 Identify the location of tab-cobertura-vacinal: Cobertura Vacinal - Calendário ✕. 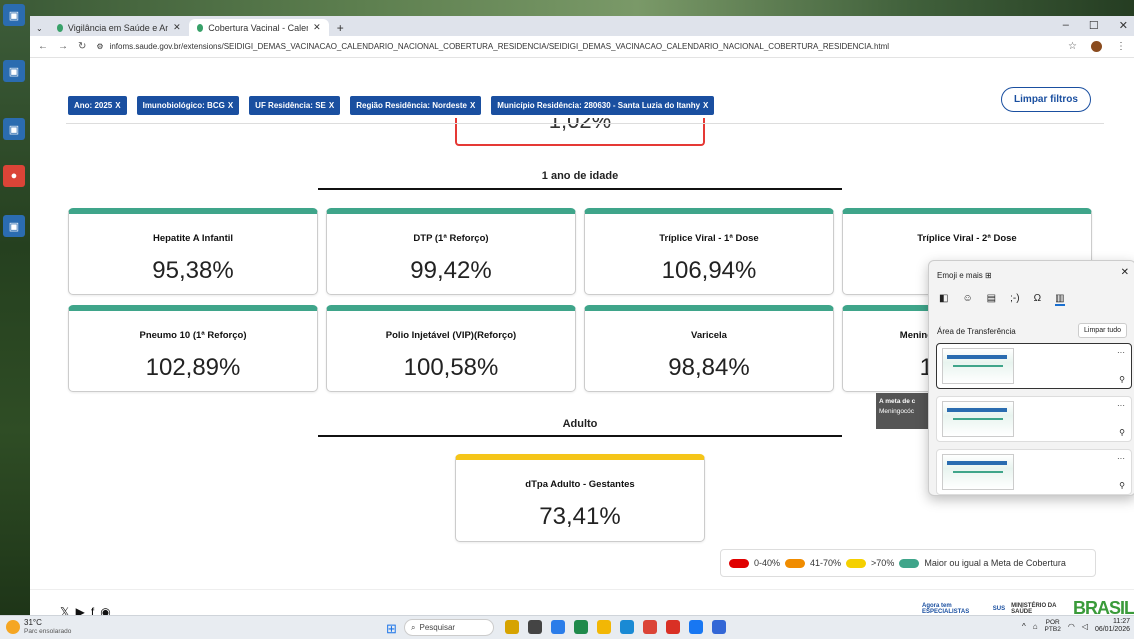
(258, 27).